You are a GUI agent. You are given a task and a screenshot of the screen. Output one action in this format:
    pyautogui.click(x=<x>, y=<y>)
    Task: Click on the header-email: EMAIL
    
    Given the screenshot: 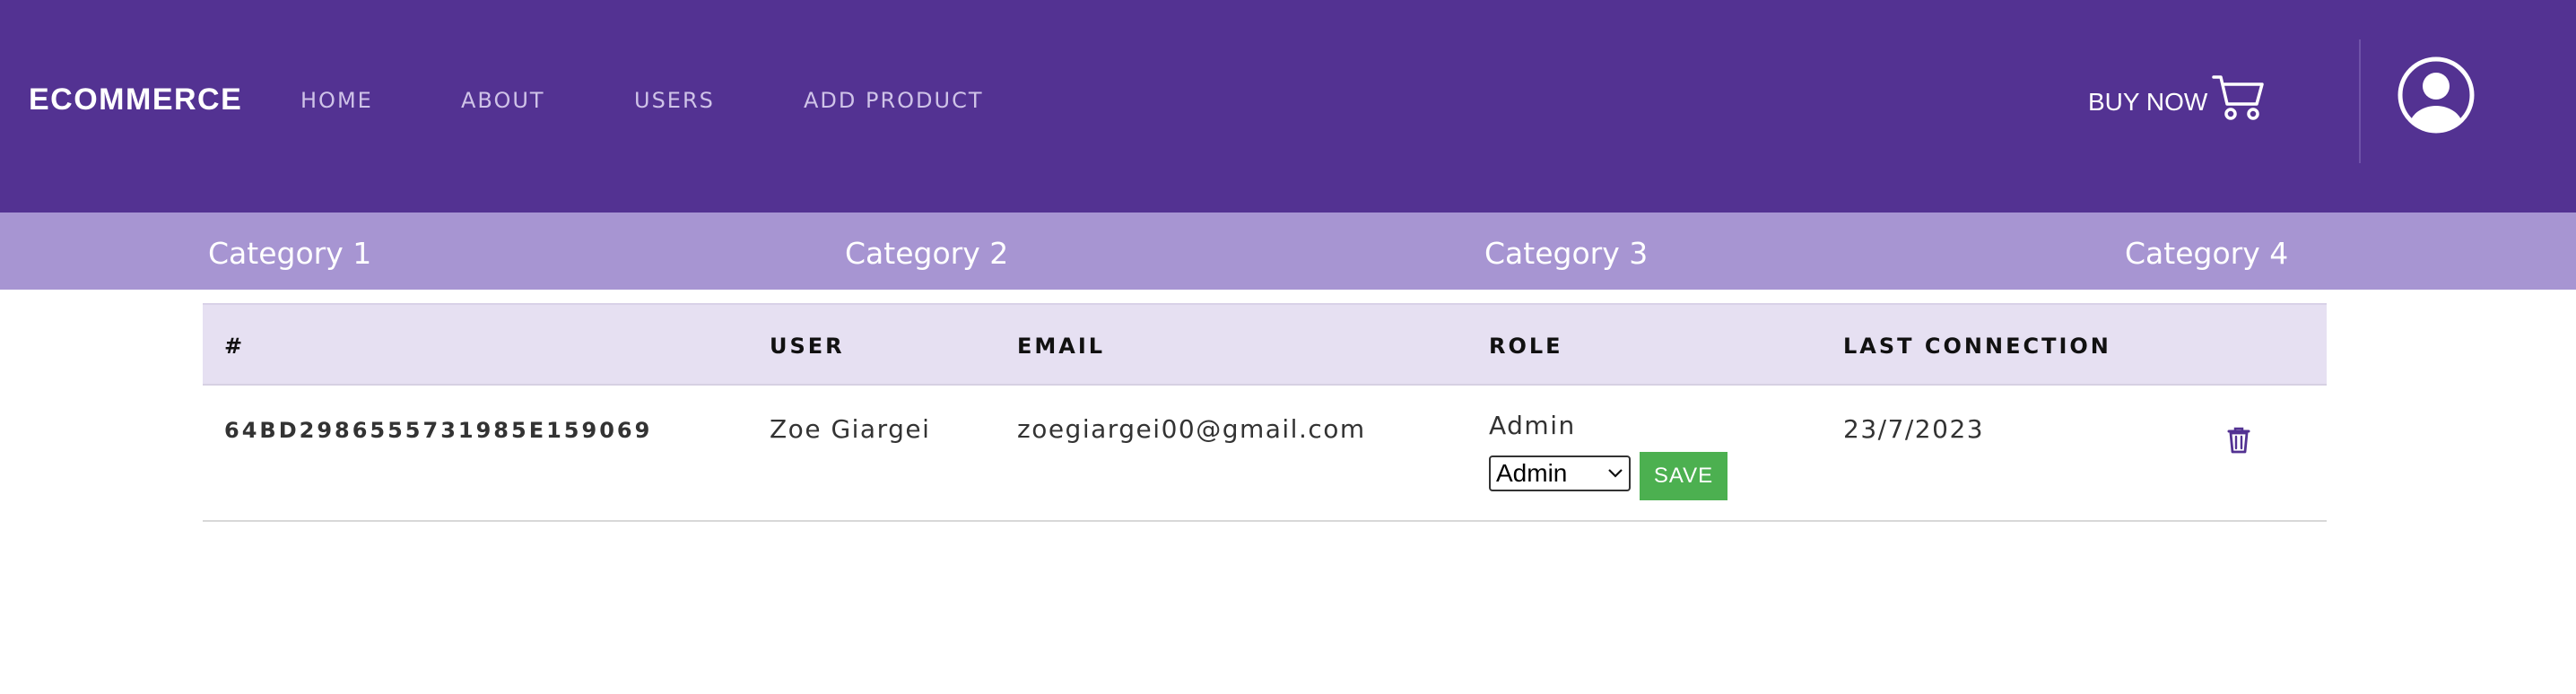 What is the action you would take?
    pyautogui.click(x=1061, y=346)
    